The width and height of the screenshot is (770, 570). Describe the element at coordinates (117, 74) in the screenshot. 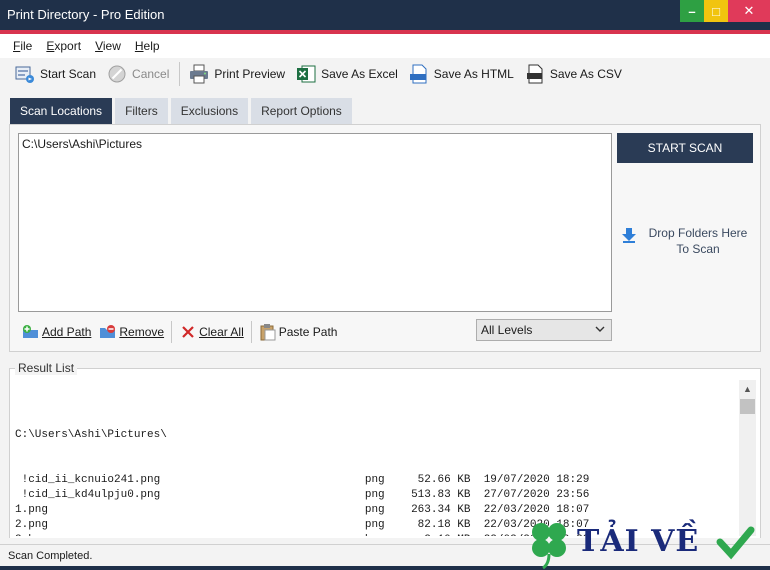

I see `cancel-icon` at that location.